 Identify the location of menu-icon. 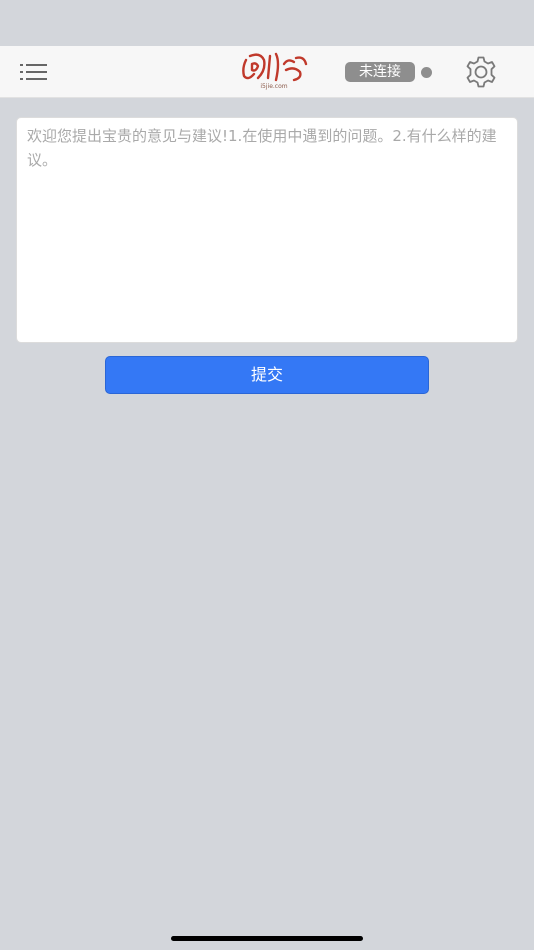
(34, 72).